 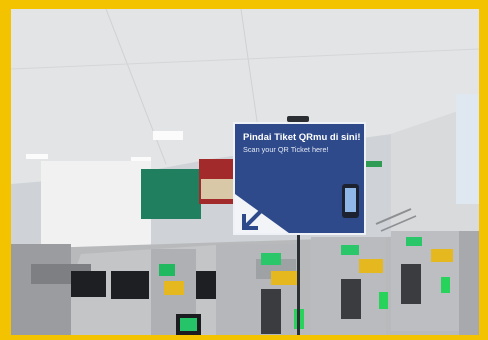 I want to click on sign-title: Pindai Tiket QRmu di sini!, so click(x=302, y=137).